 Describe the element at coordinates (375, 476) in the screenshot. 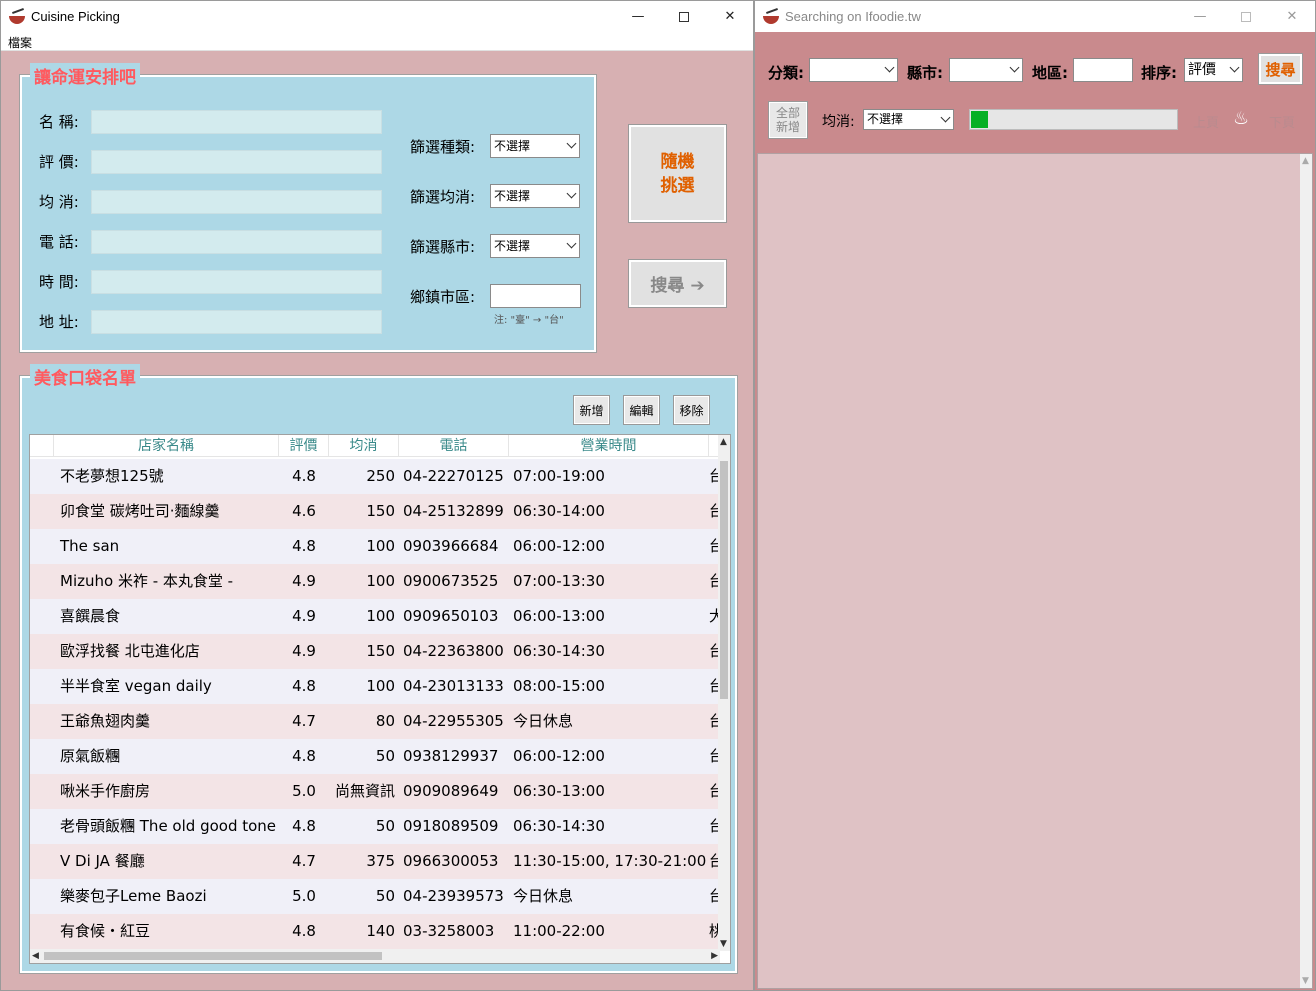

I see `table-row: 不老夢想125號4.825004-2227012507:00-19:00台` at that location.